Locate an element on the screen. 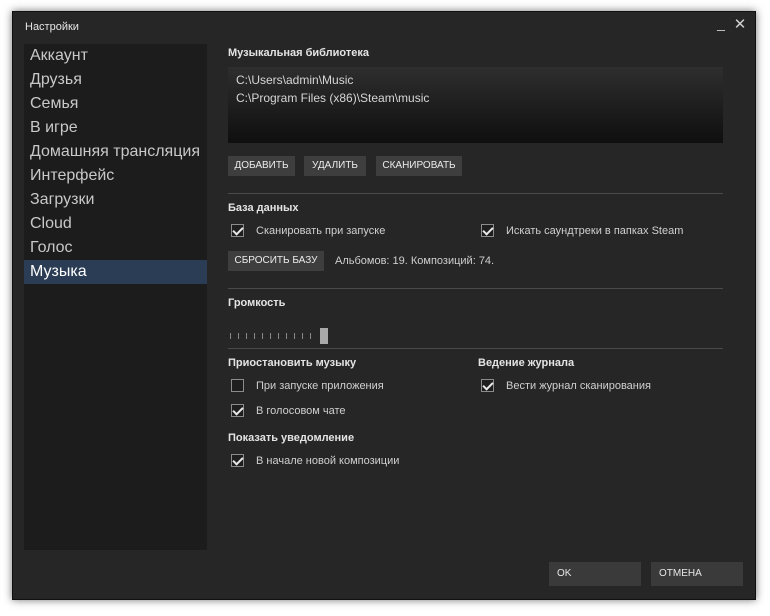 The width and height of the screenshot is (770, 616). minimize-icon: _ is located at coordinates (721, 23).